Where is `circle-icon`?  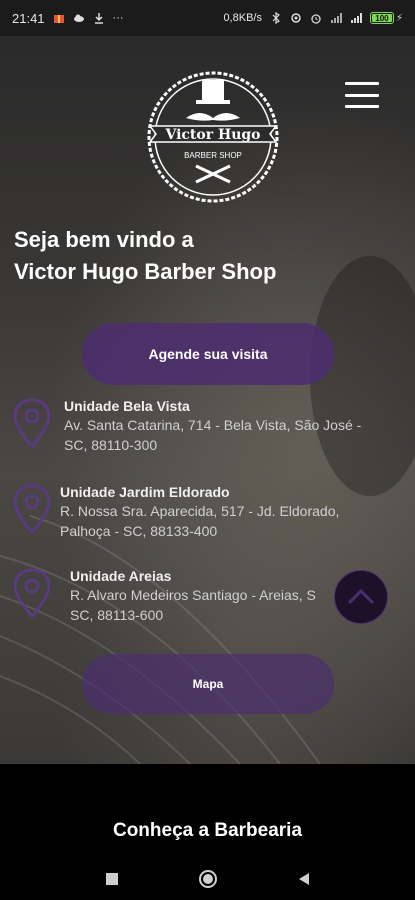 circle-icon is located at coordinates (207, 879).